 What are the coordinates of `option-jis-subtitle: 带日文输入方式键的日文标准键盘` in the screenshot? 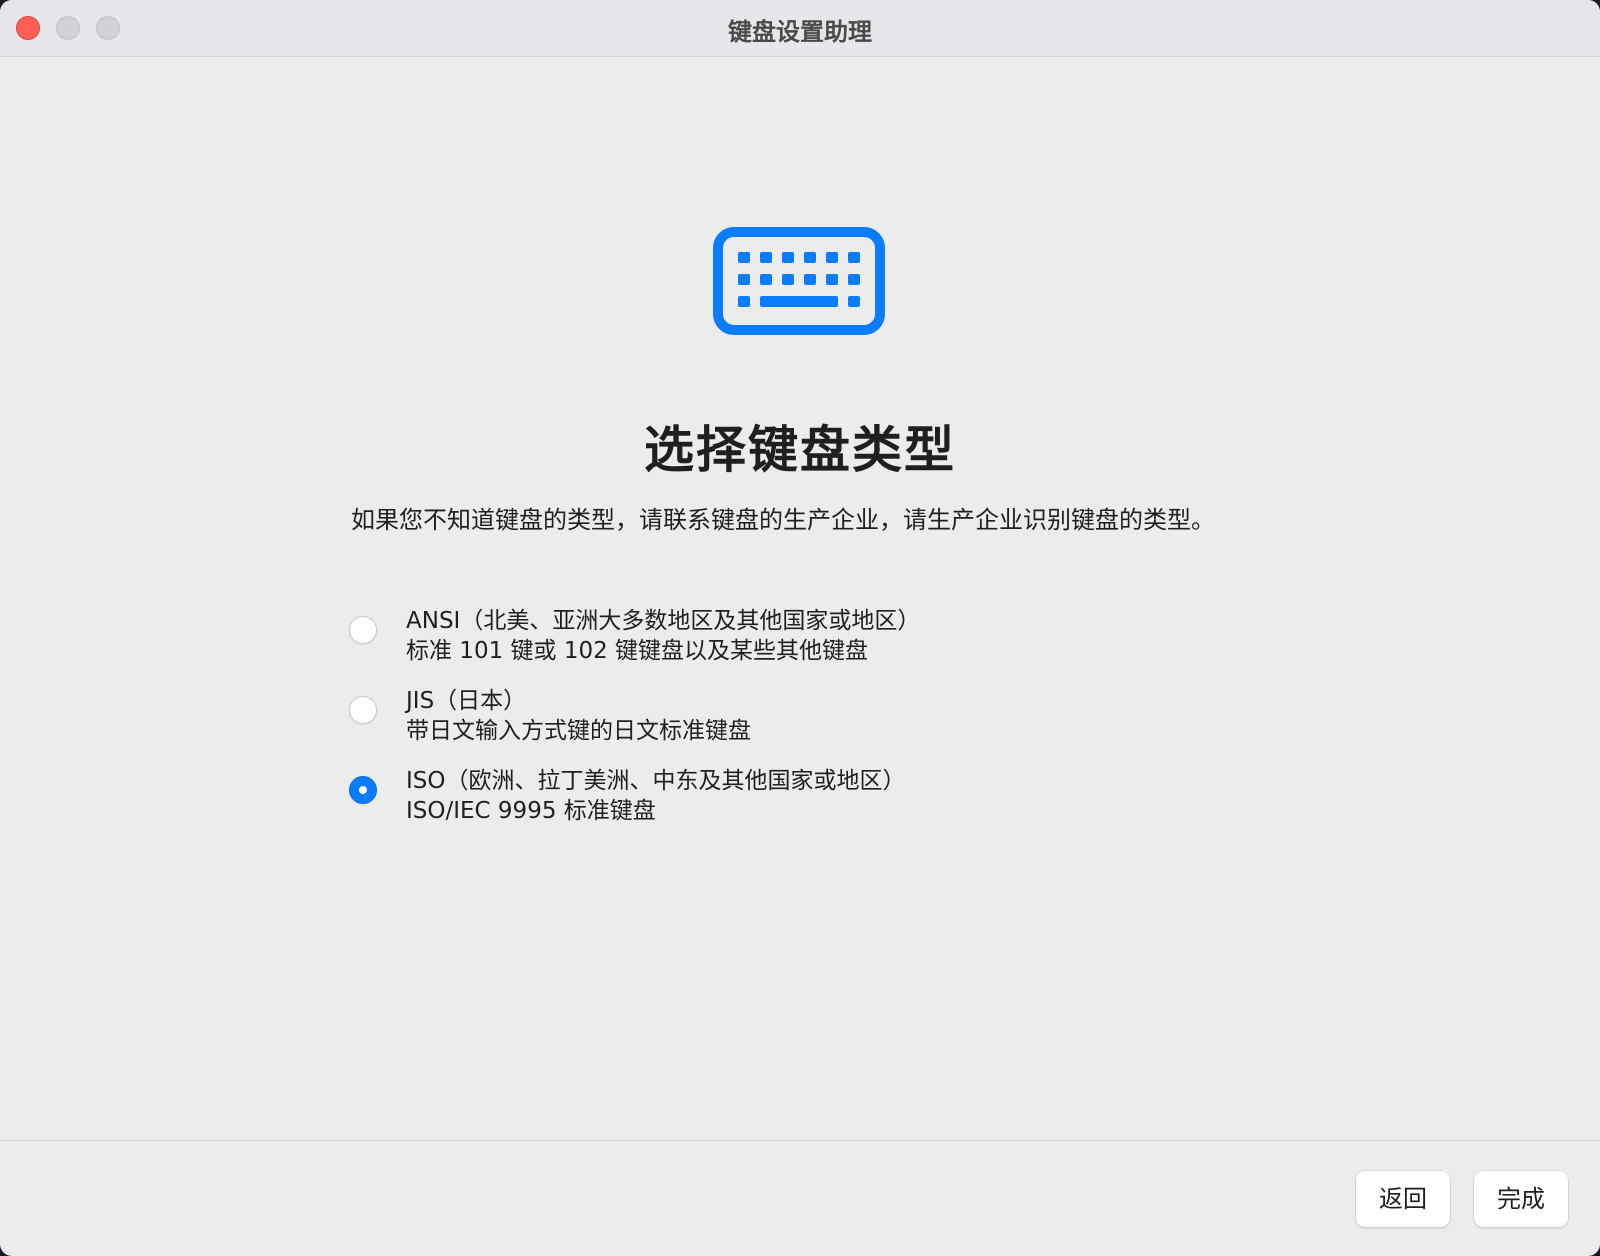 It's located at (578, 731).